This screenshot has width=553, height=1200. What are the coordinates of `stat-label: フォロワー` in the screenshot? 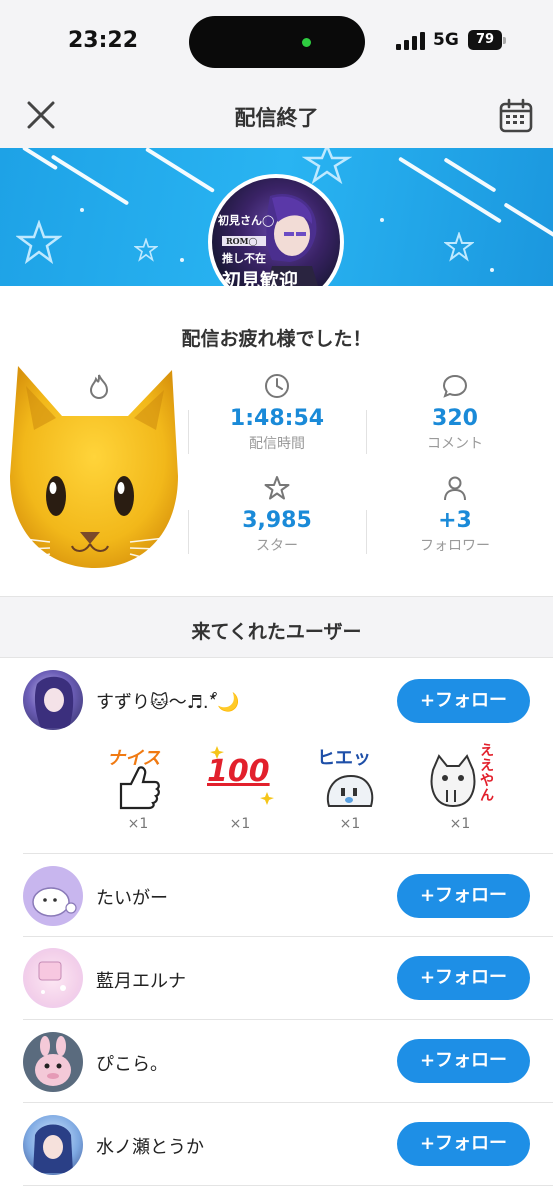 It's located at (455, 546).